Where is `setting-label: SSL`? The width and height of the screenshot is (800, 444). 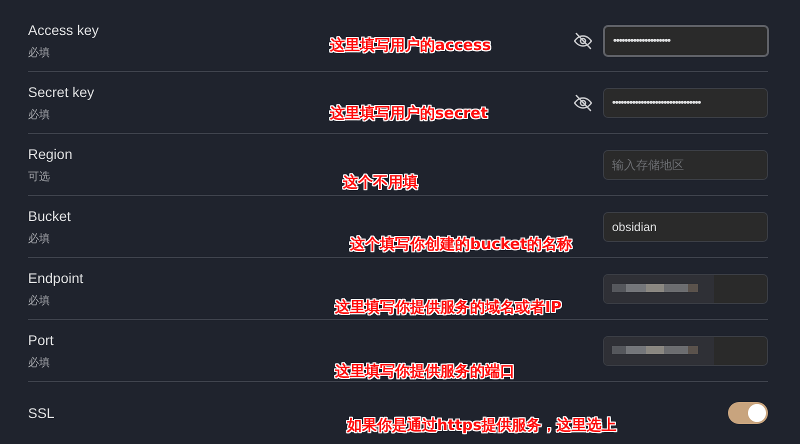 setting-label: SSL is located at coordinates (41, 413).